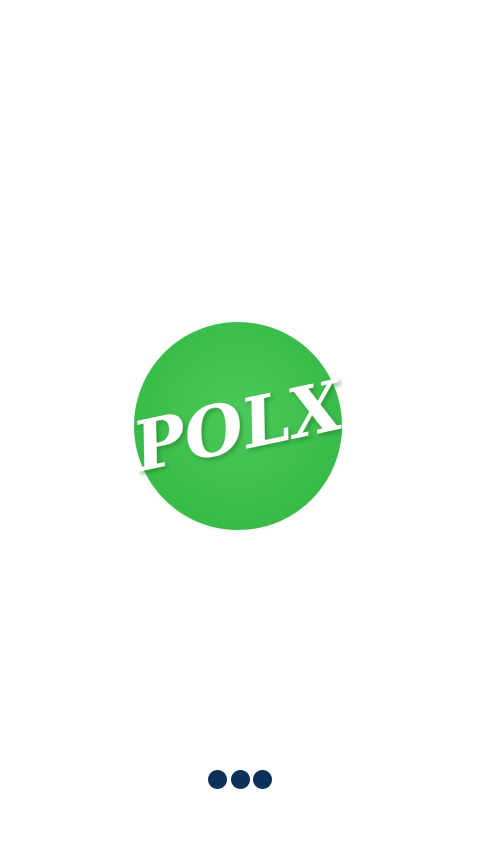 The width and height of the screenshot is (480, 853). I want to click on app-logo-text: POLX, so click(238, 426).